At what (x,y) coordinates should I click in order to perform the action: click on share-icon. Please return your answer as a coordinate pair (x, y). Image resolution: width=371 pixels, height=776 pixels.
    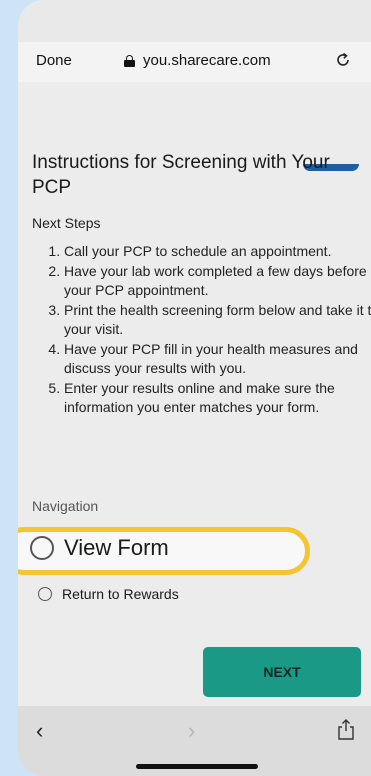
    Looking at the image, I should click on (346, 729).